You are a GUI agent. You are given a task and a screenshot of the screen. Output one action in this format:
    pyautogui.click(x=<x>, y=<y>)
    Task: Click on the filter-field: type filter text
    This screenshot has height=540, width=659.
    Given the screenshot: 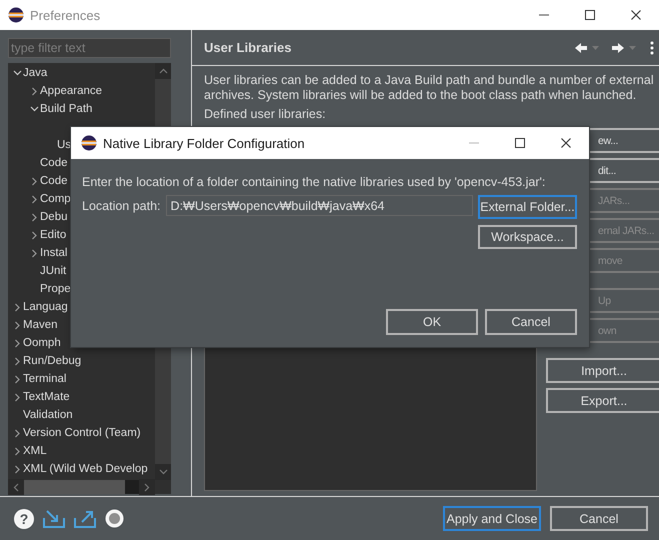 What is the action you would take?
    pyautogui.click(x=89, y=48)
    